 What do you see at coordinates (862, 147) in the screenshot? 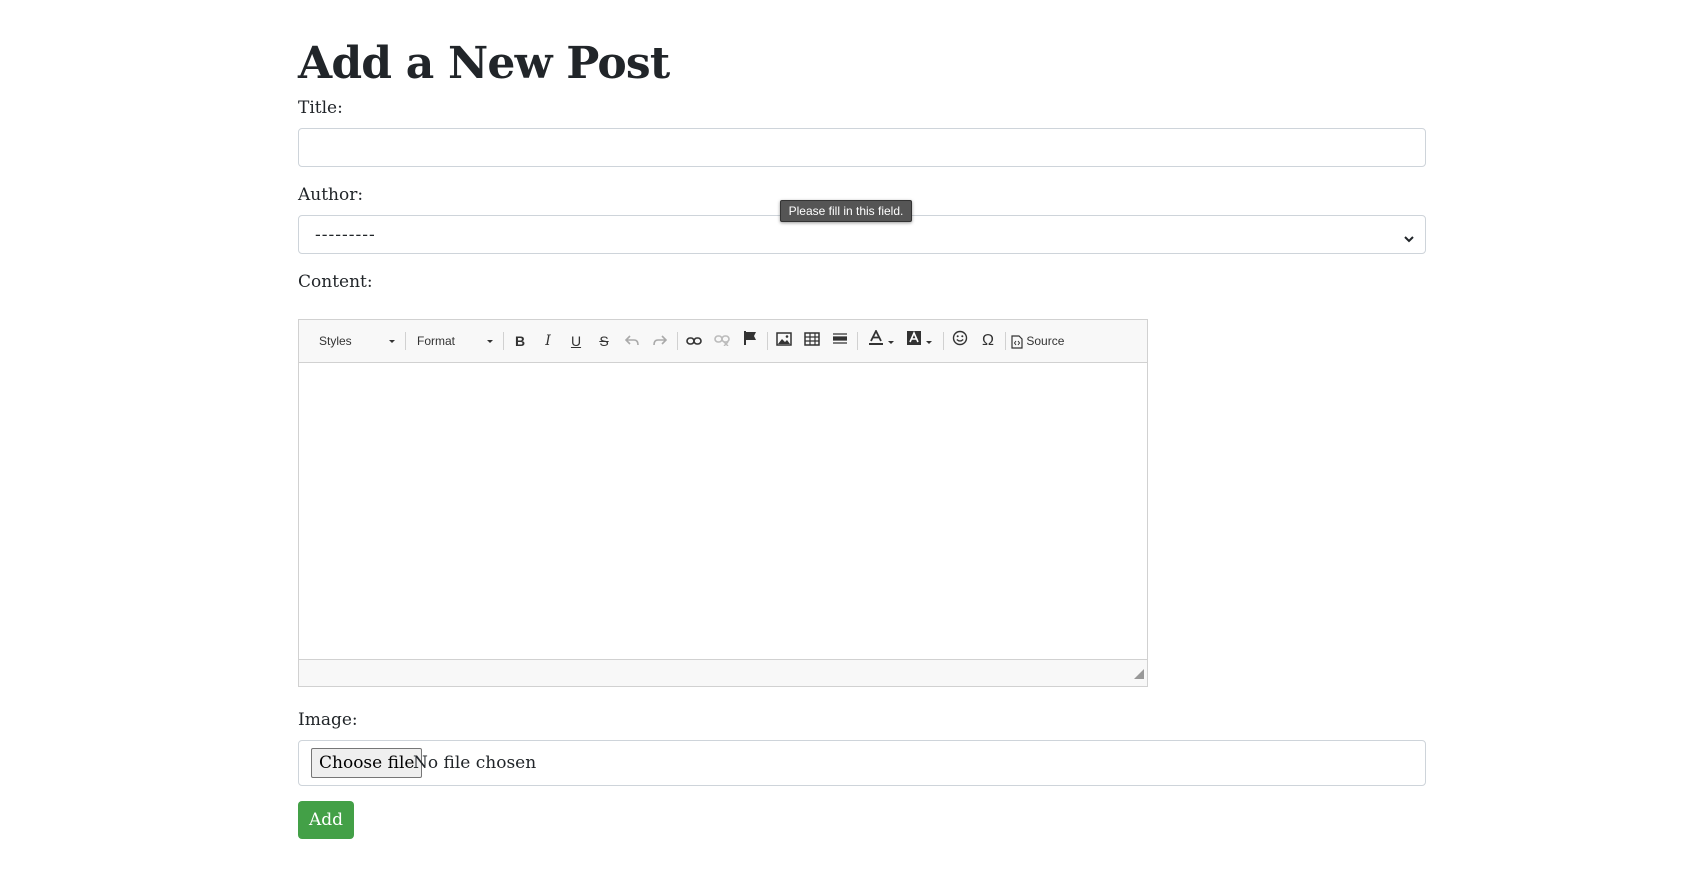
I see `title-input` at bounding box center [862, 147].